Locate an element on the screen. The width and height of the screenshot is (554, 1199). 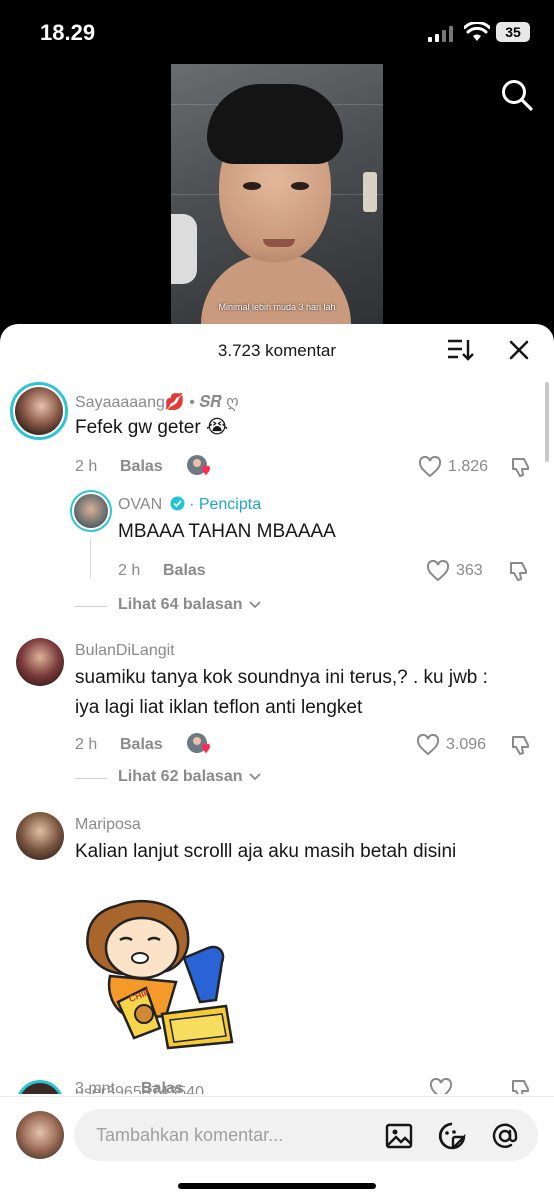
thread-line is located at coordinates (90, 558).